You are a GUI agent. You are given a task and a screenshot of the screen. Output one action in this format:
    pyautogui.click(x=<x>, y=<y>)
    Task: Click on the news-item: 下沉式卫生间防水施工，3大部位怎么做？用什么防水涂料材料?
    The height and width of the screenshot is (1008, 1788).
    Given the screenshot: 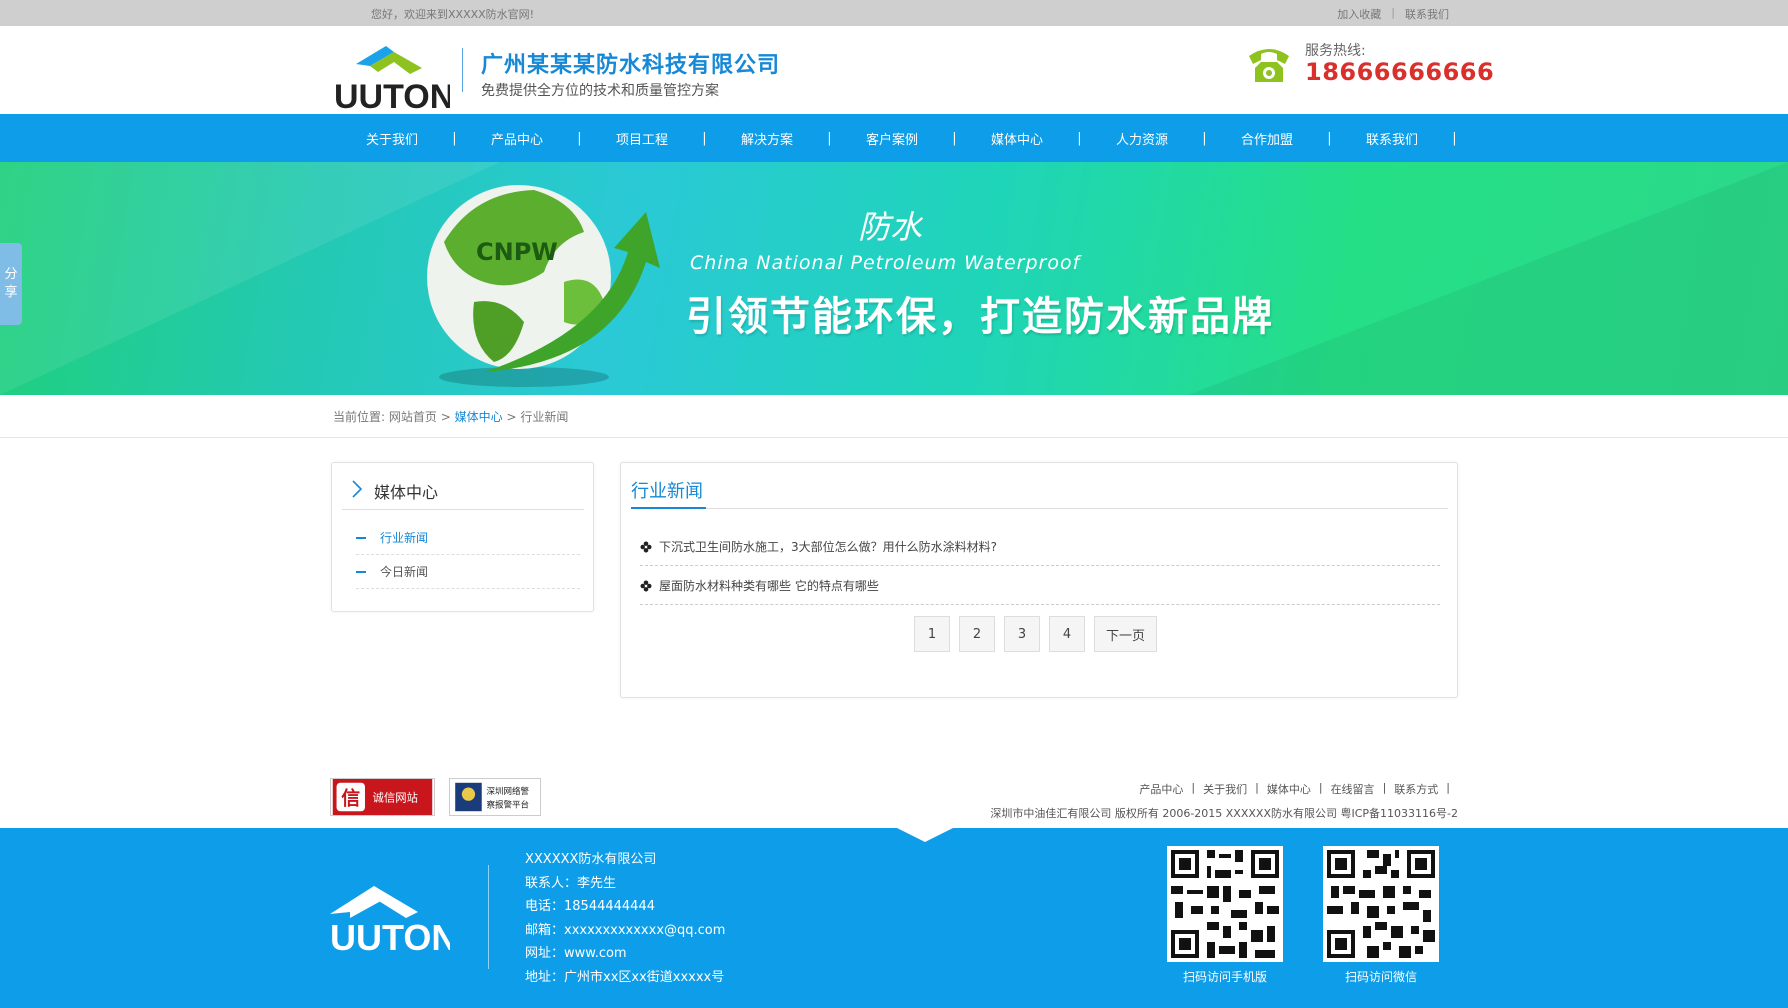 What is the action you would take?
    pyautogui.click(x=1040, y=547)
    